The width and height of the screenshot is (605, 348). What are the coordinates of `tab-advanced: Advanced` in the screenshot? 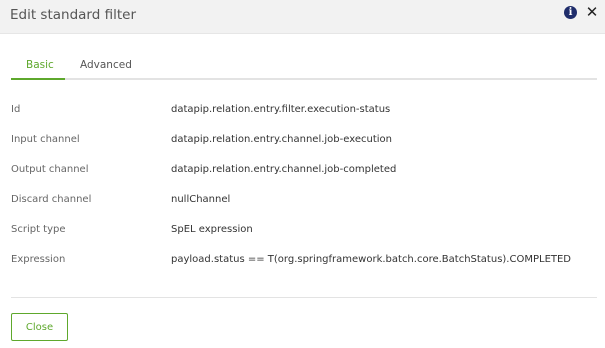 It's located at (106, 65).